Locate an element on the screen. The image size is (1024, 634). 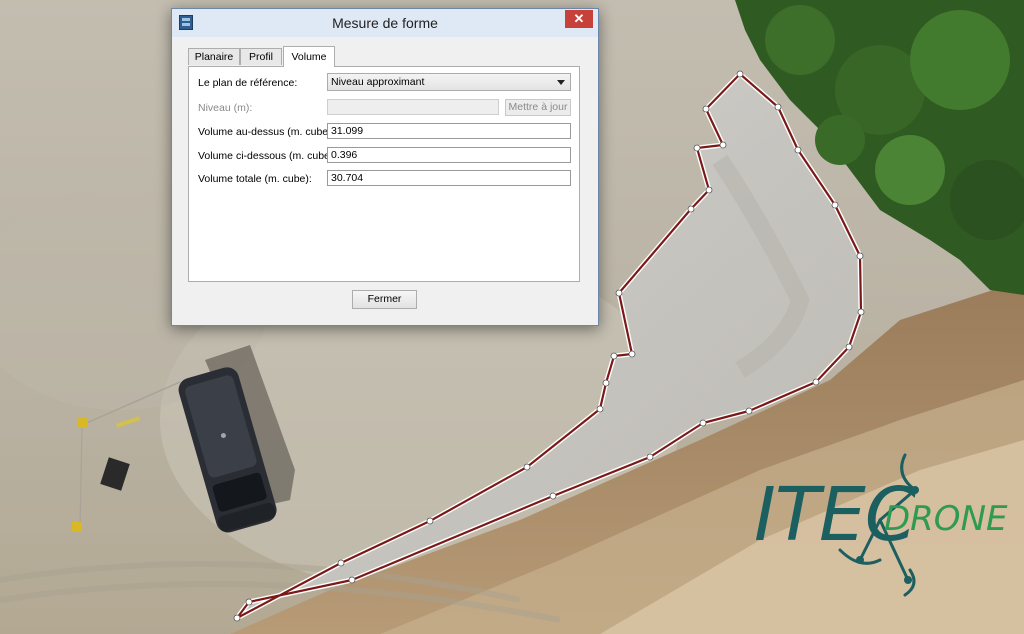
reference-plane-label: Le plan de référence: is located at coordinates (248, 83).